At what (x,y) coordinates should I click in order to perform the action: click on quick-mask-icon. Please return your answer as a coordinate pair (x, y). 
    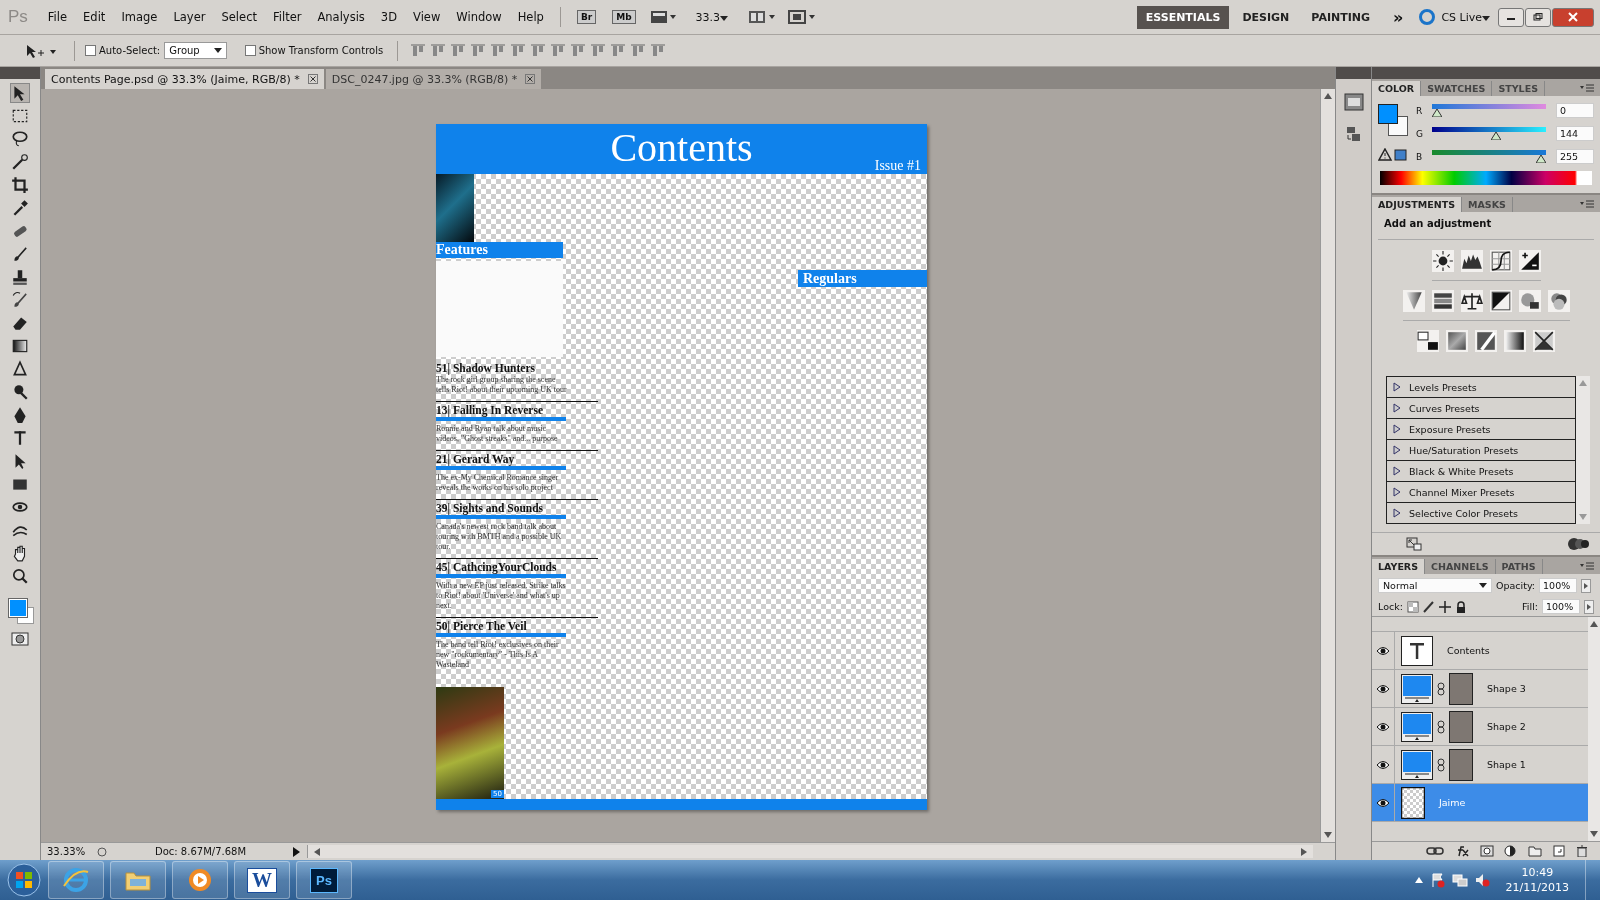
    Looking at the image, I should click on (20, 639).